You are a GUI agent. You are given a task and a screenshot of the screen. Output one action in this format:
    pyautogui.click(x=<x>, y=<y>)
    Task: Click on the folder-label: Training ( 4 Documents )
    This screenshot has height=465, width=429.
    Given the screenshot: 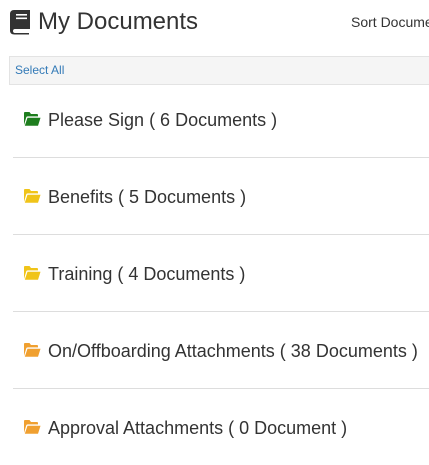 What is the action you would take?
    pyautogui.click(x=147, y=274)
    